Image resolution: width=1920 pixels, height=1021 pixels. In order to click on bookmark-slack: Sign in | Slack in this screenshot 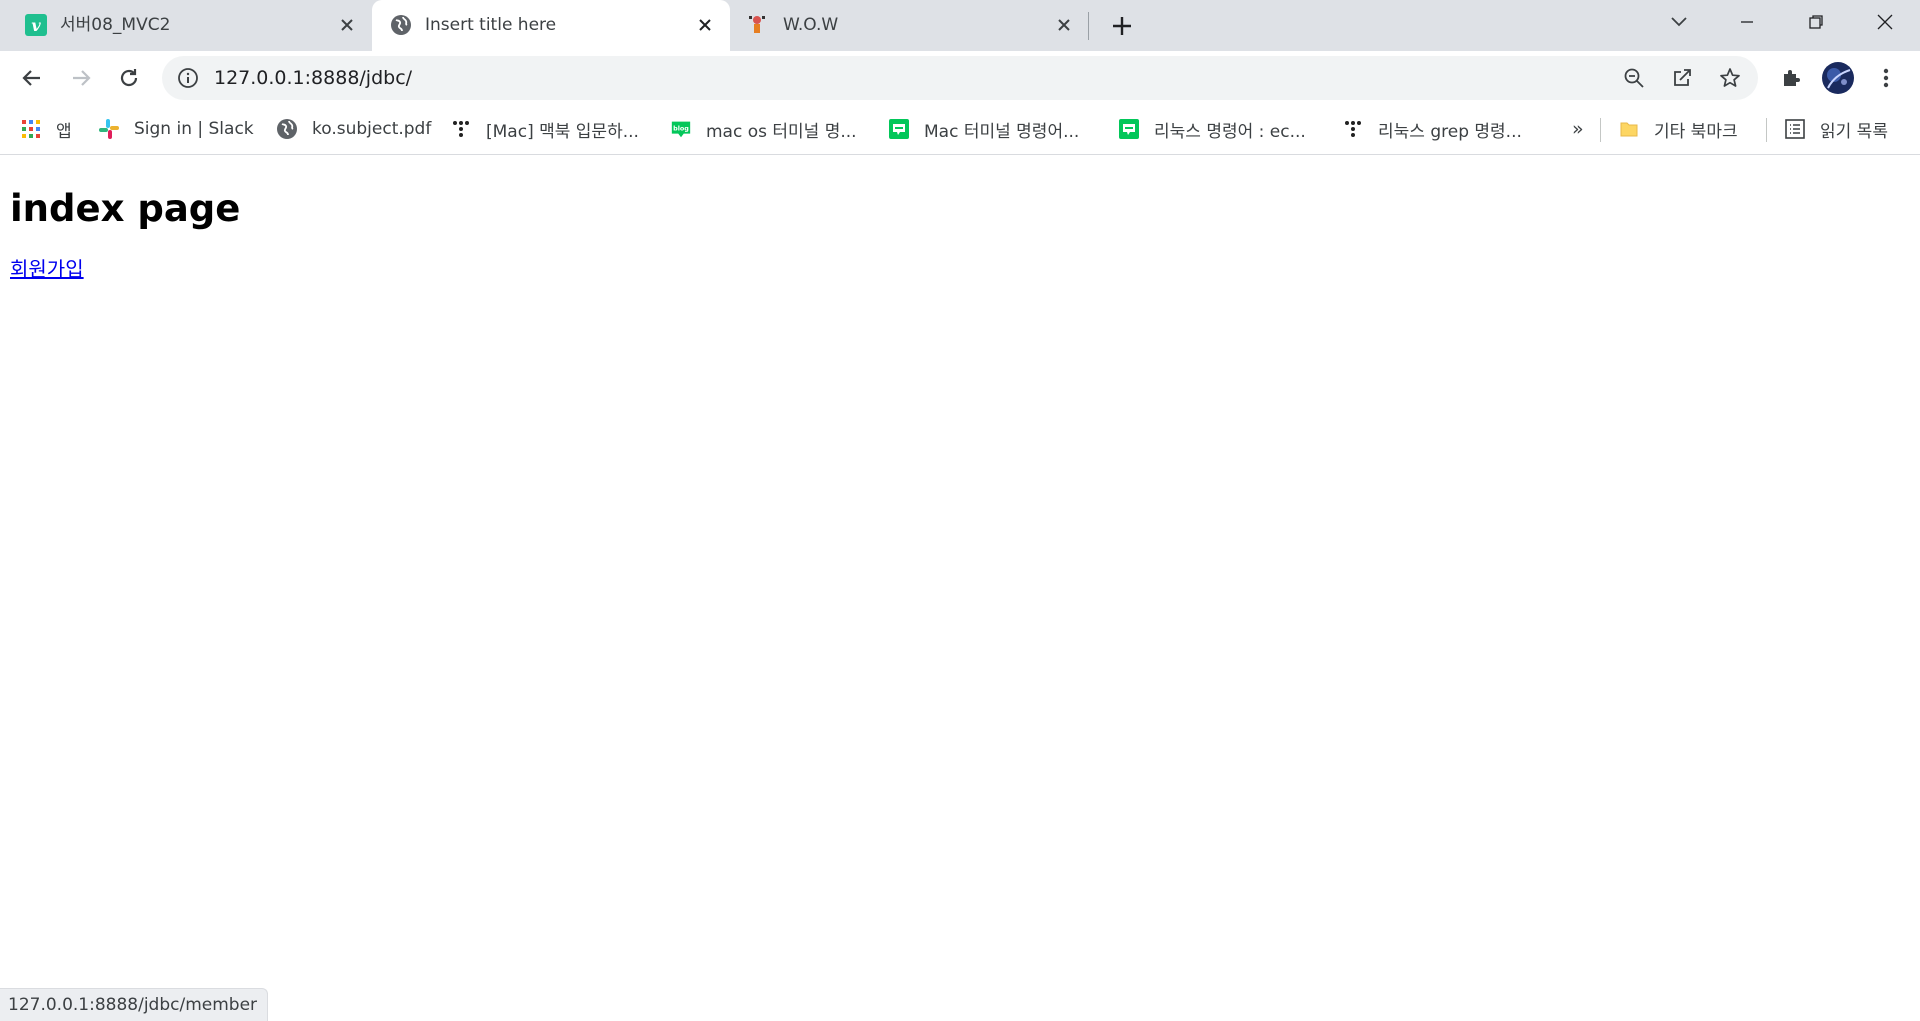, I will do `click(176, 129)`.